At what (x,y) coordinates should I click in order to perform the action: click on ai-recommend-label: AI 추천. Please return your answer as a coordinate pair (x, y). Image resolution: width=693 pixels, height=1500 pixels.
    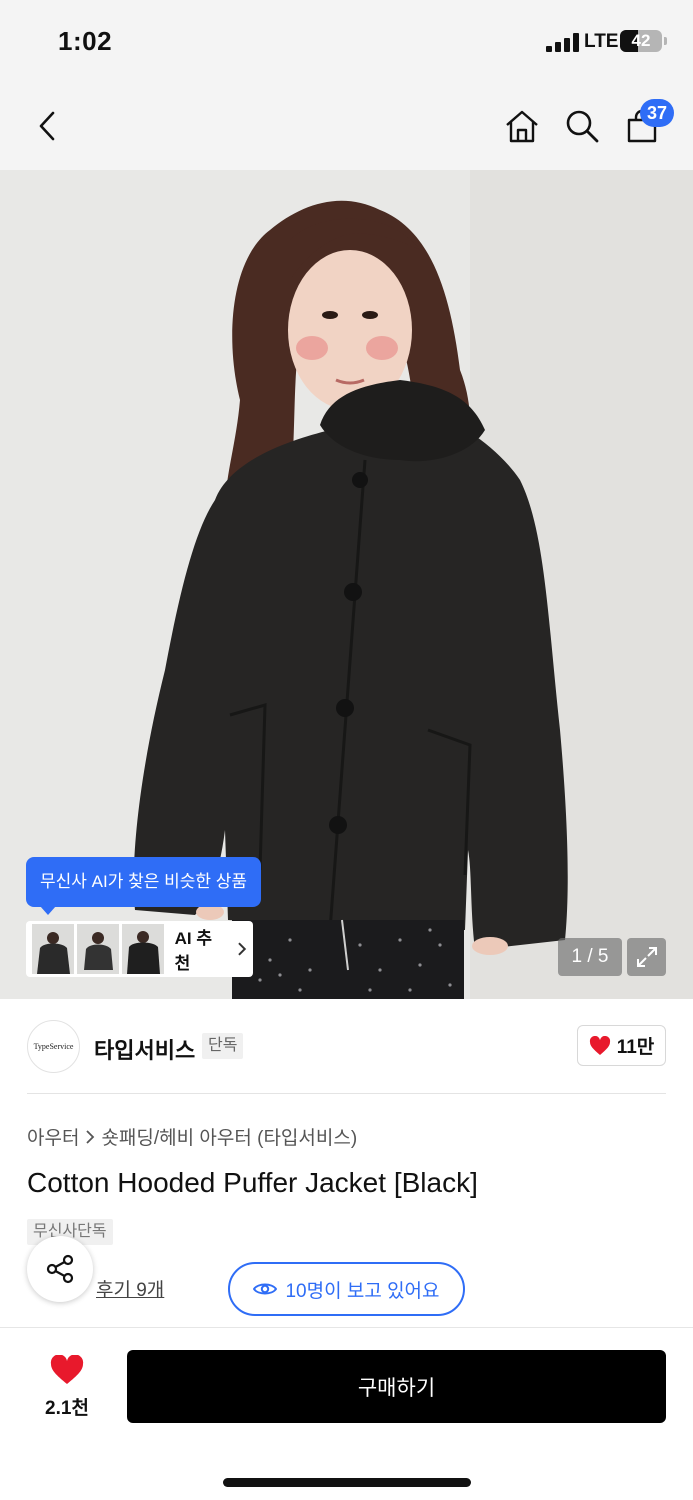
    Looking at the image, I should click on (193, 951).